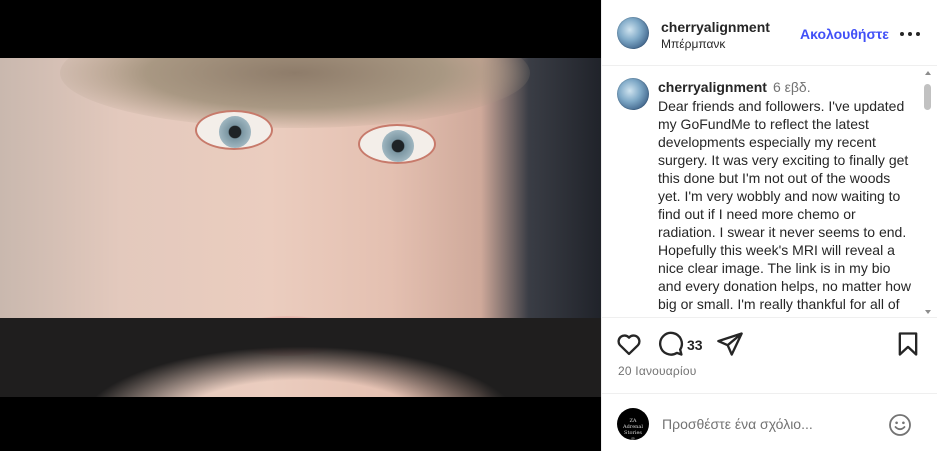 Image resolution: width=941 pixels, height=451 pixels. I want to click on author-avatar, so click(633, 33).